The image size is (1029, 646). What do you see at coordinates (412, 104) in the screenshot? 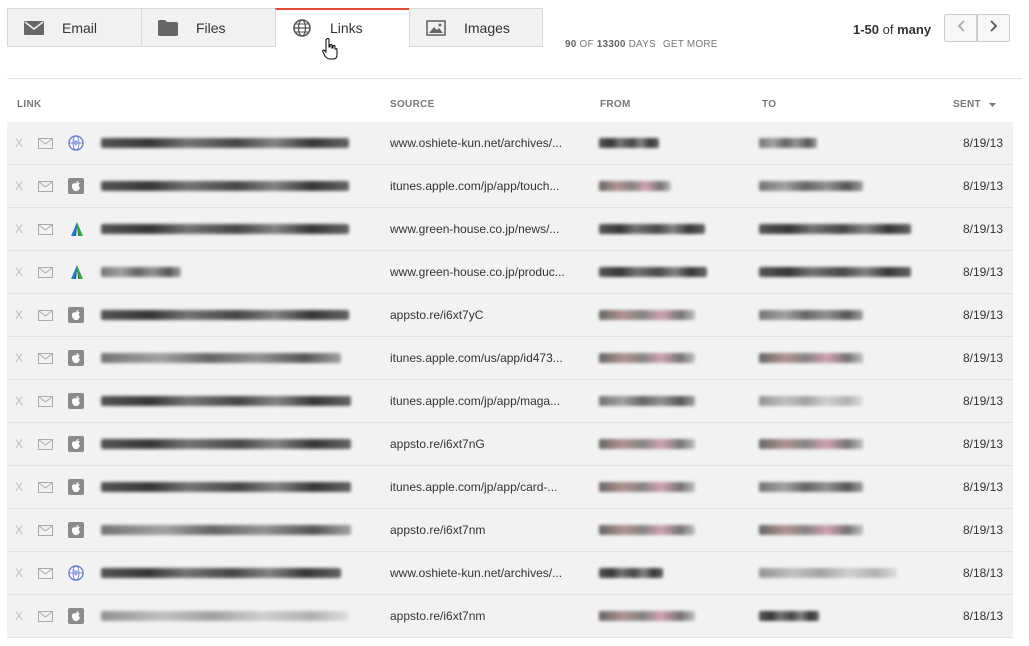
I see `col-source: SOURCE` at bounding box center [412, 104].